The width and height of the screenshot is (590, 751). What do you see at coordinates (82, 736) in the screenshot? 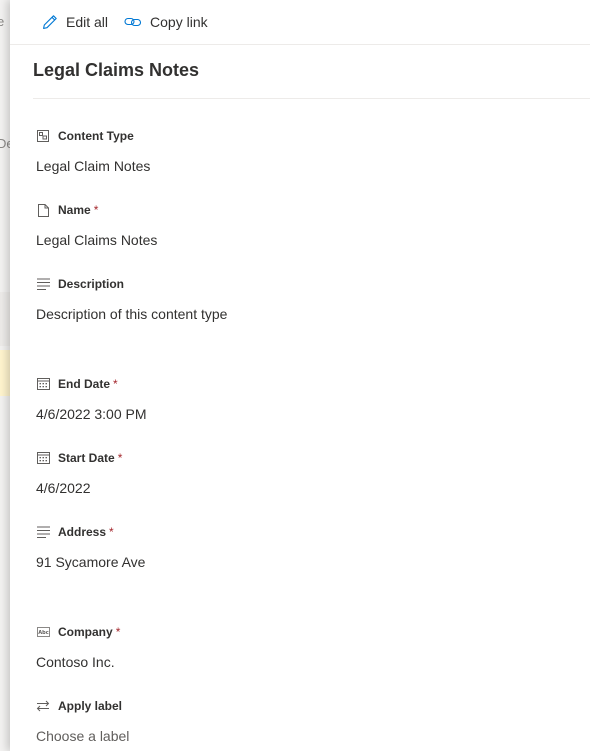
I see `label-picker: Choose a label` at bounding box center [82, 736].